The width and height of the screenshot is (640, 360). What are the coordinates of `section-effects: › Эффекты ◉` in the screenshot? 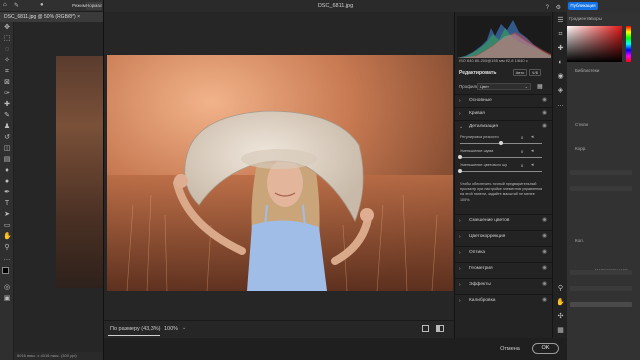 It's located at (504, 284).